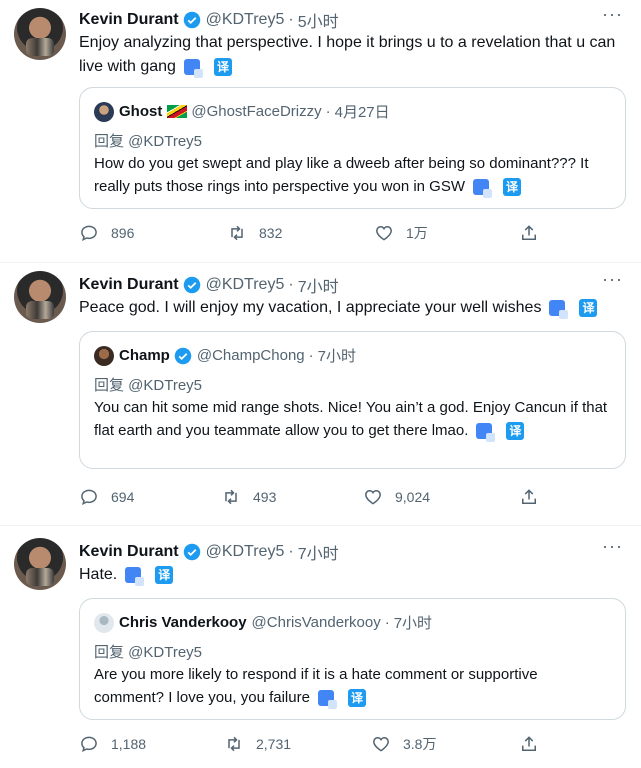  I want to click on quote-header: Champ @ChampChong · 7小时, so click(225, 355).